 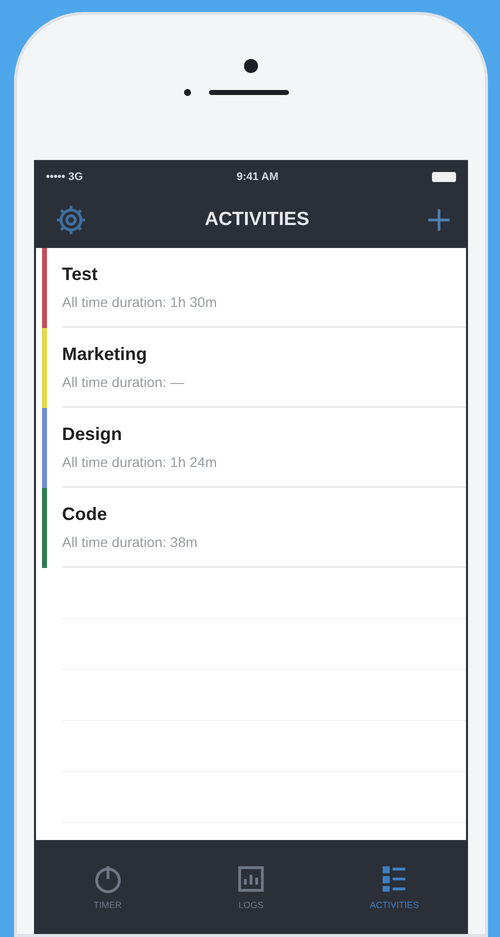 I want to click on status-time: 9:41 AM, so click(x=257, y=177).